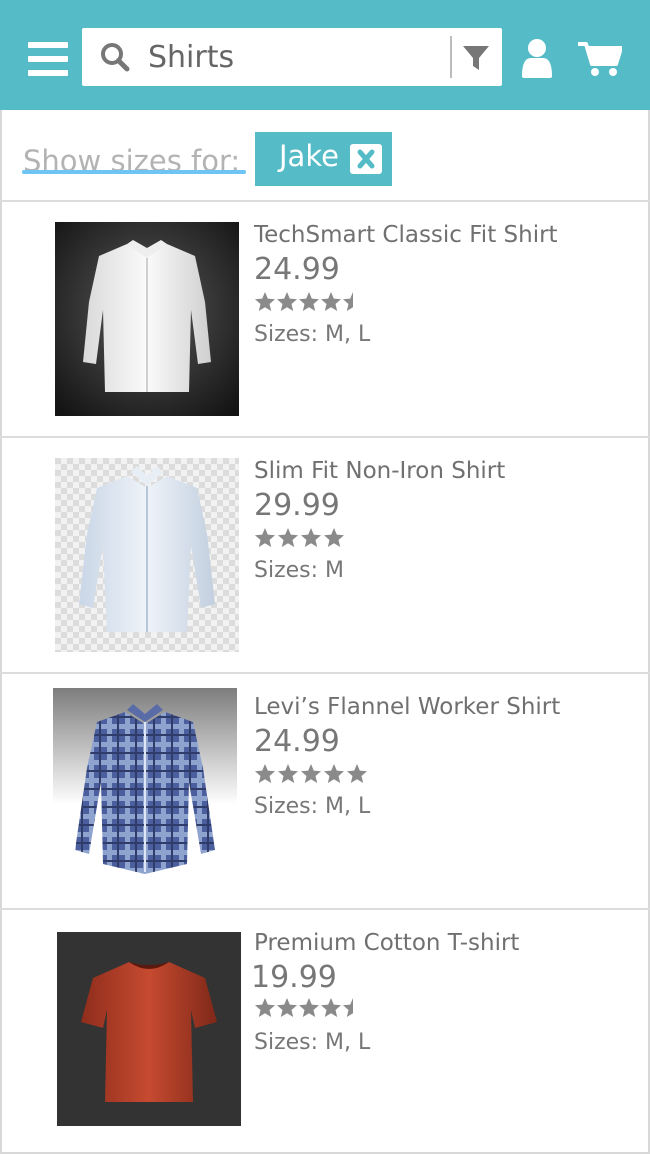  I want to click on search-icon, so click(115, 57).